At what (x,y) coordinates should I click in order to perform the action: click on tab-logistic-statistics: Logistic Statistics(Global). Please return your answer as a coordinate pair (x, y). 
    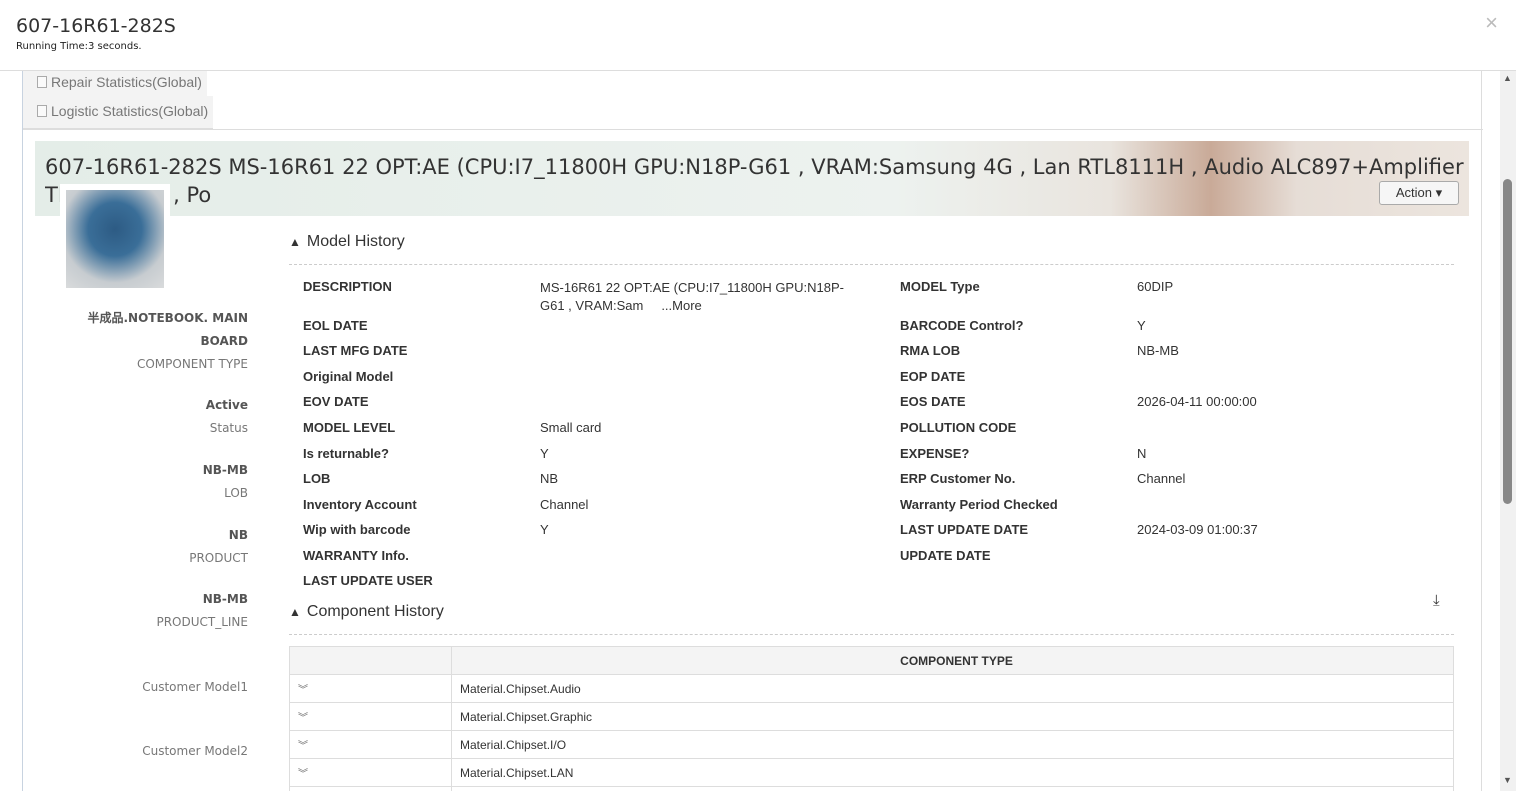
    Looking at the image, I should click on (118, 112).